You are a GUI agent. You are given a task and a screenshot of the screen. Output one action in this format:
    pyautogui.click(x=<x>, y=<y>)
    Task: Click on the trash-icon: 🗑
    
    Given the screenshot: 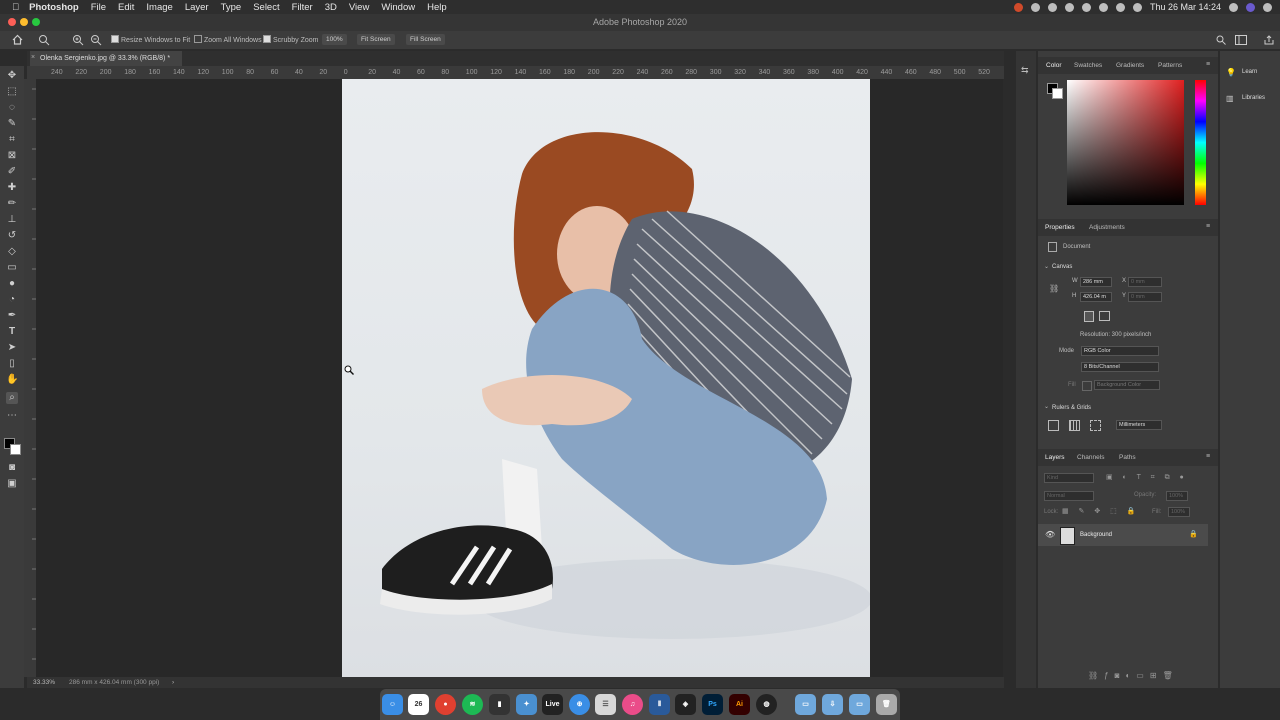 What is the action you would take?
    pyautogui.click(x=886, y=704)
    